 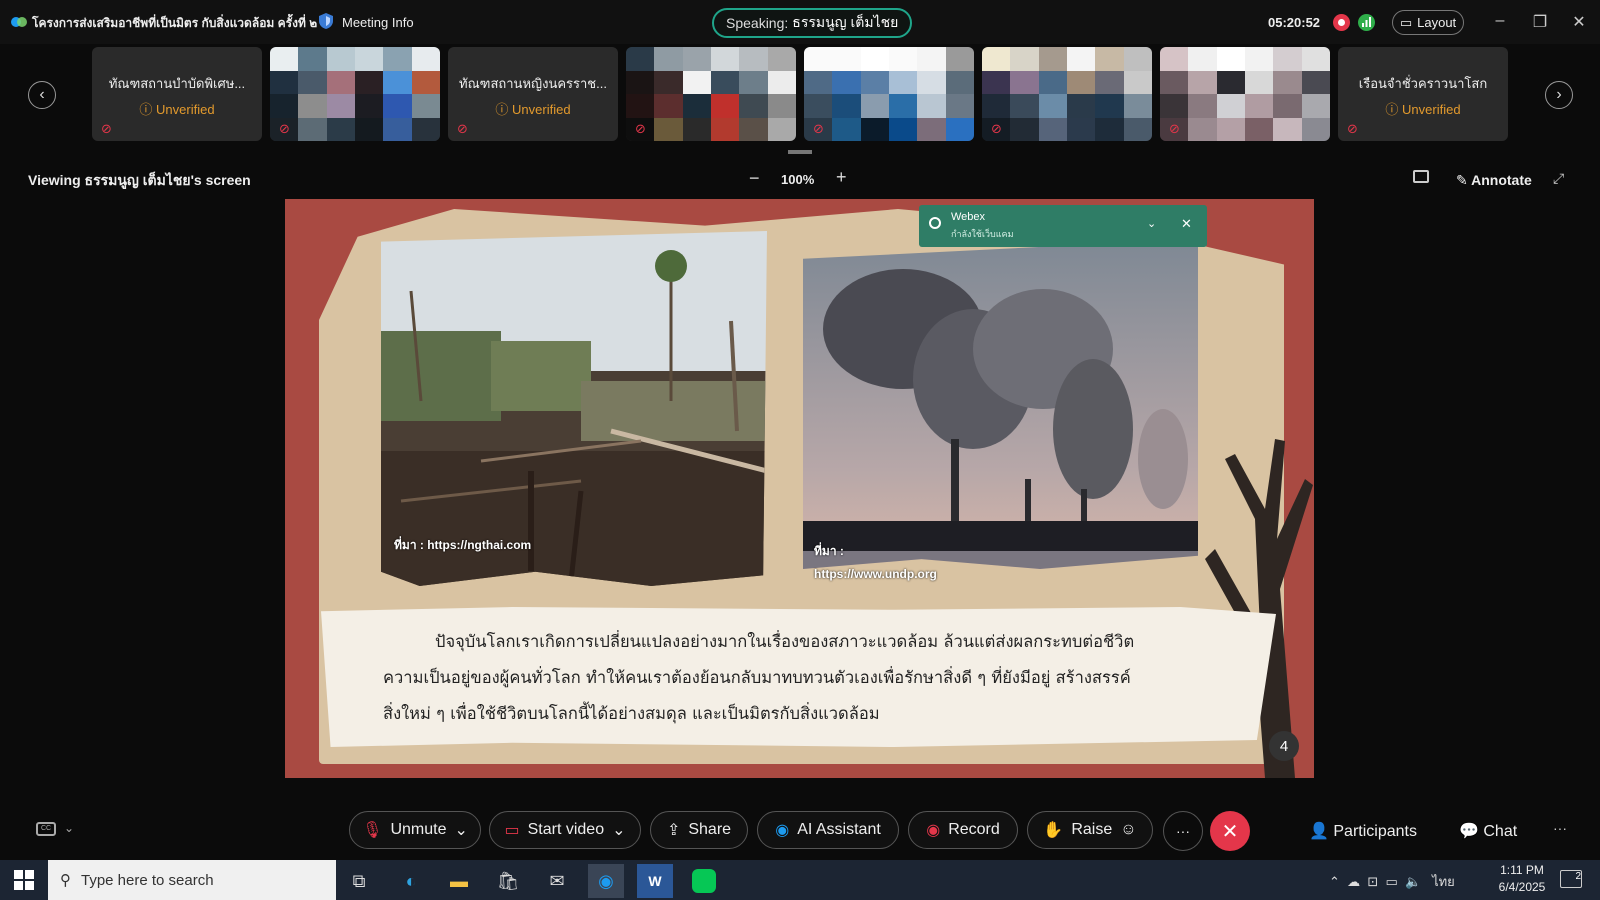 What do you see at coordinates (1560, 828) in the screenshot?
I see `overflow-menu-icon: ···` at bounding box center [1560, 828].